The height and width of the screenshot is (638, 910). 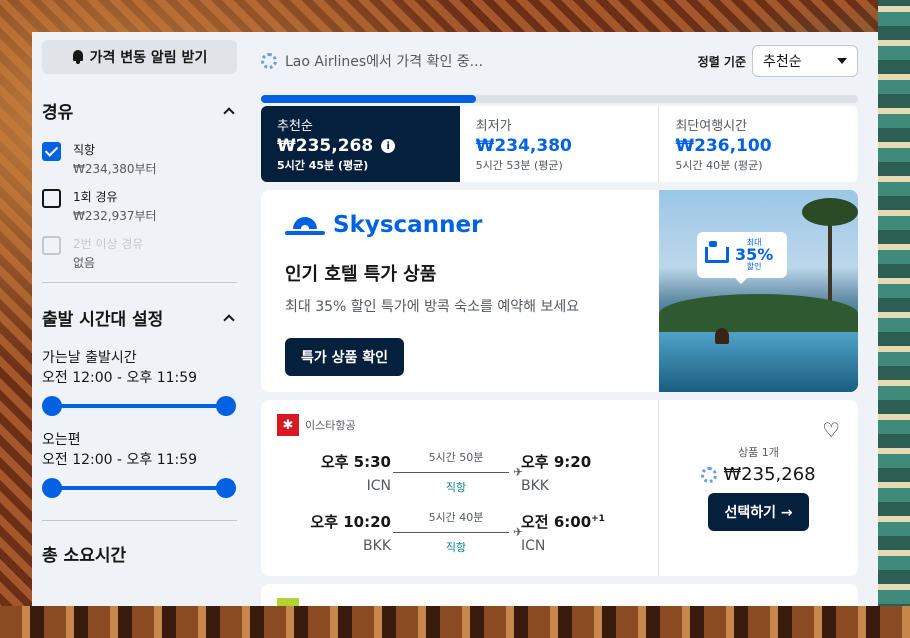 I want to click on background-decor-right, so click(x=894, y=319).